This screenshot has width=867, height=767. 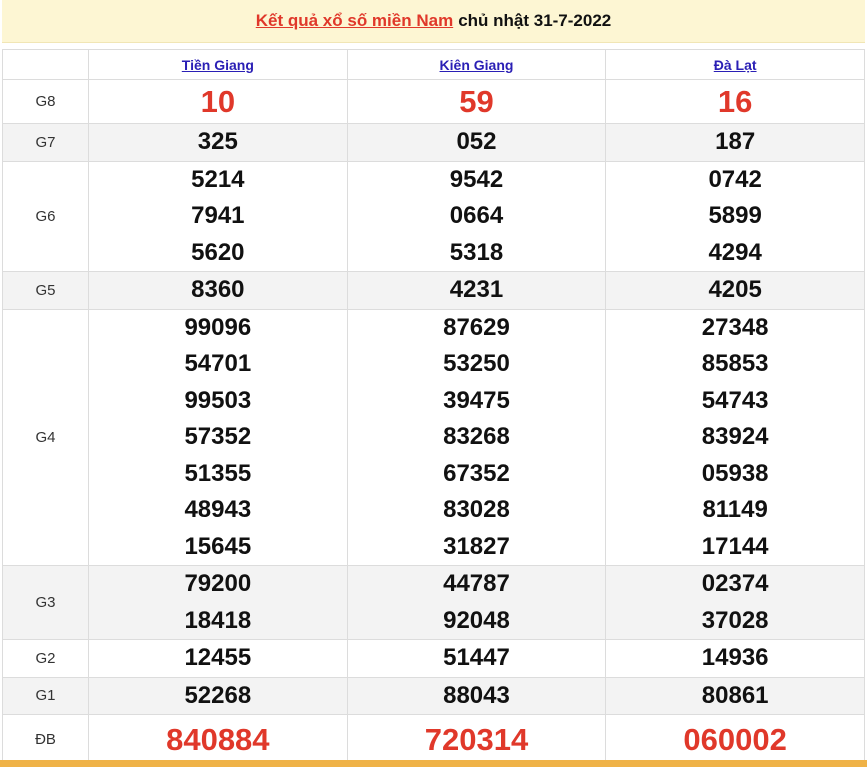 What do you see at coordinates (476, 179) in the screenshot?
I see `prize-number: 9542` at bounding box center [476, 179].